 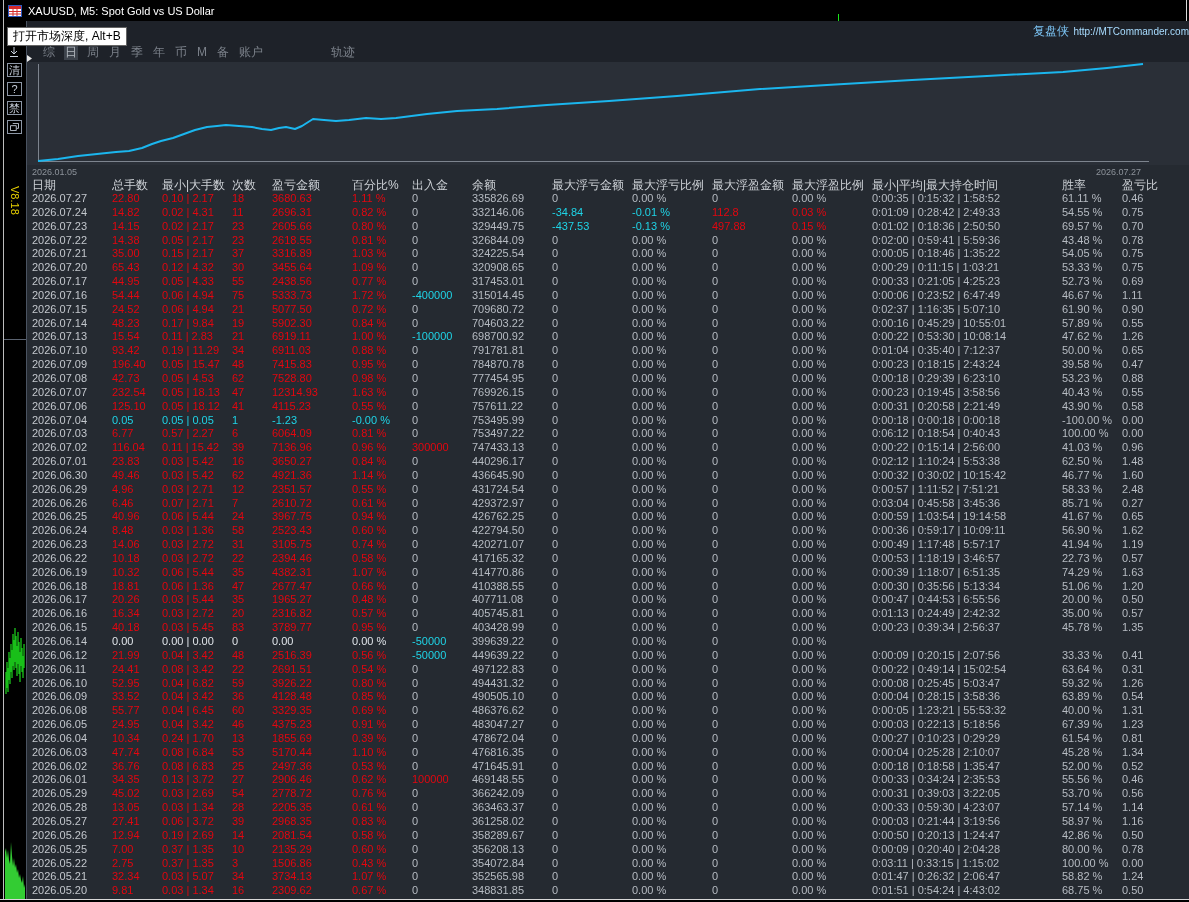 What do you see at coordinates (137, 51) in the screenshot?
I see `period-tab: 季` at bounding box center [137, 51].